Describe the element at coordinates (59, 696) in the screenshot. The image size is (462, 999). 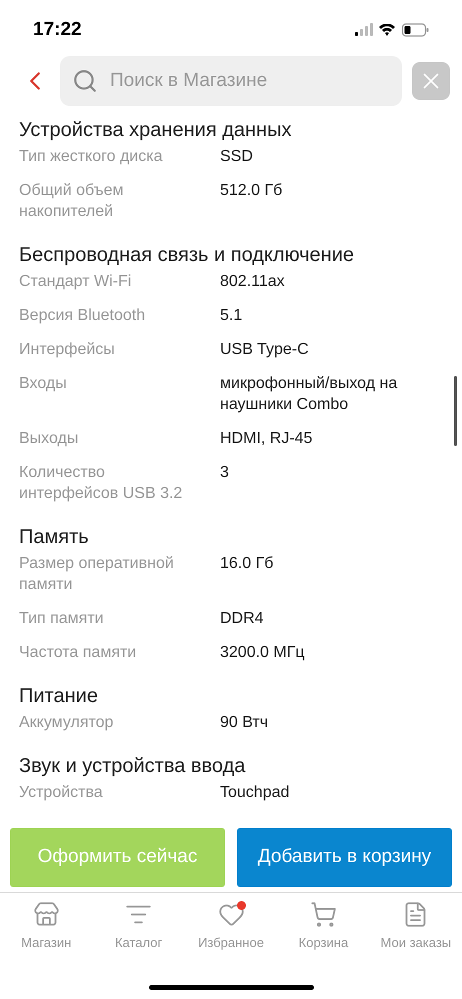
I see `section-title: Питание` at that location.